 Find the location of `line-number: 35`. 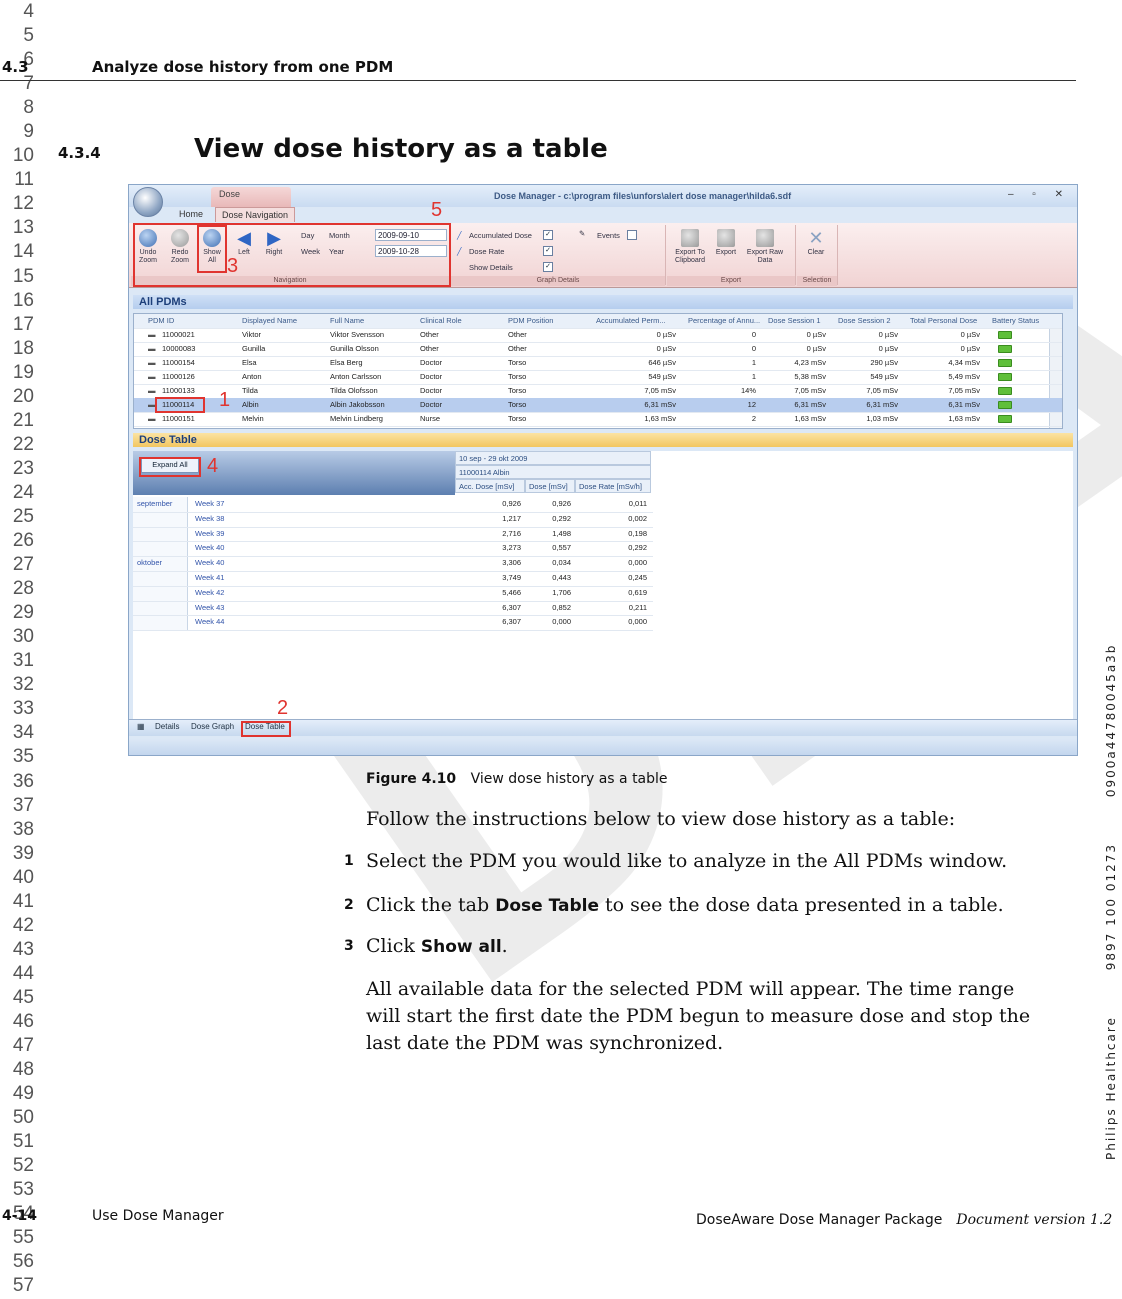

line-number: 35 is located at coordinates (23, 757).